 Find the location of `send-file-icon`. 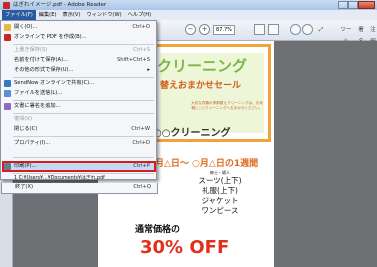

send-file-icon is located at coordinates (7, 93).